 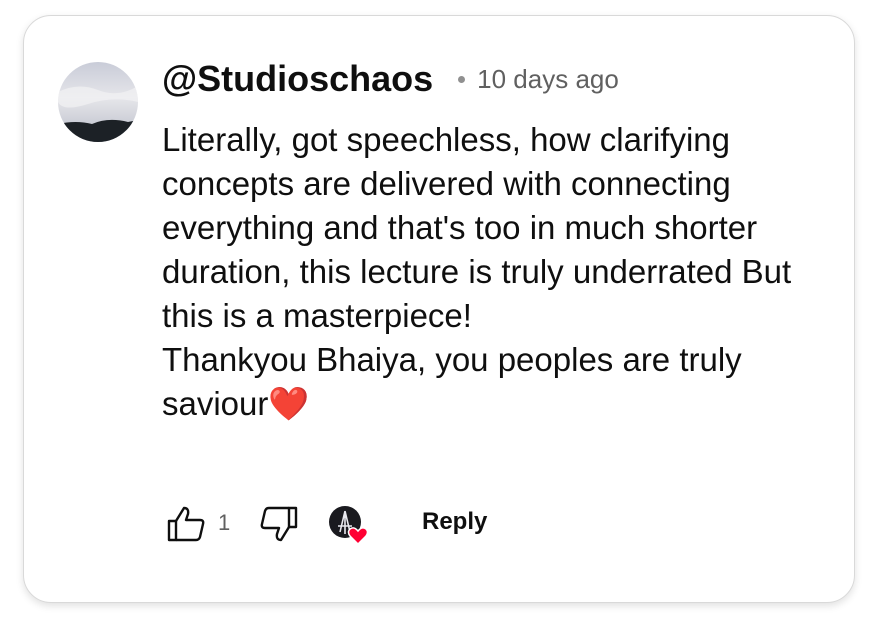 I want to click on creator-heart, so click(x=348, y=525).